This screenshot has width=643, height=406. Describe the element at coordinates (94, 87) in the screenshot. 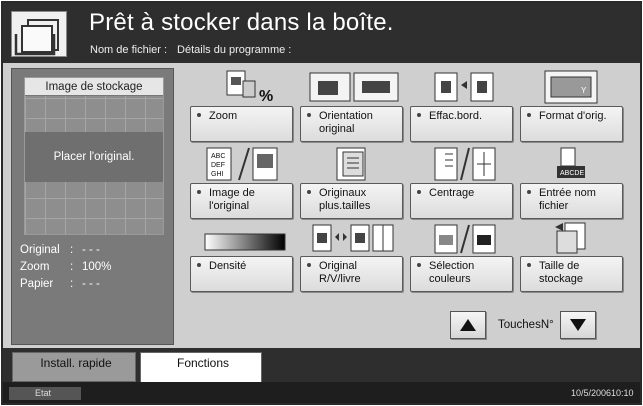

I see `storage-image-title: Image de stockage` at that location.